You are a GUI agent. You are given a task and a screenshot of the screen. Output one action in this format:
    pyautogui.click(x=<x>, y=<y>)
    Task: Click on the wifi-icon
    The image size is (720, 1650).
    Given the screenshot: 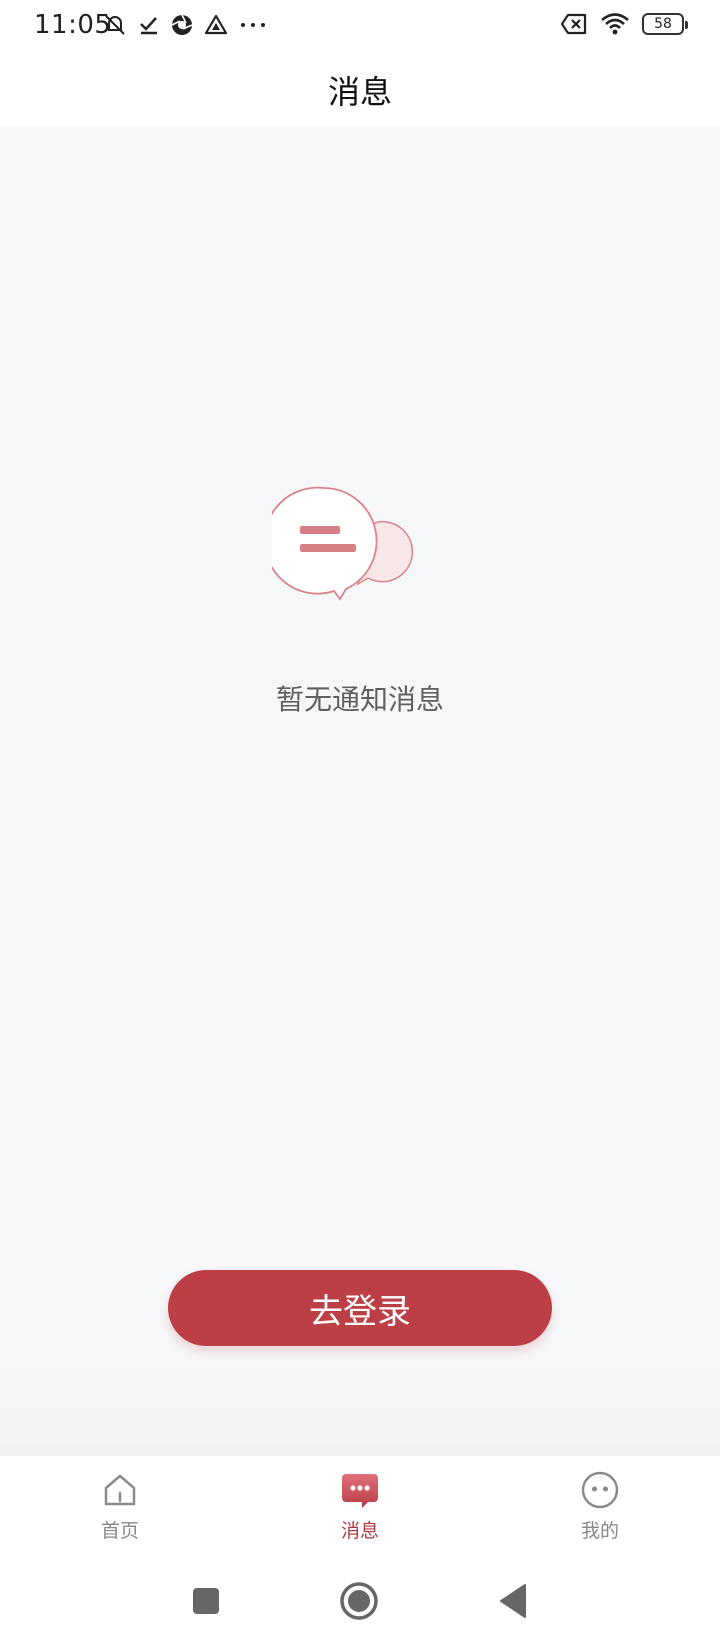 What is the action you would take?
    pyautogui.click(x=615, y=24)
    